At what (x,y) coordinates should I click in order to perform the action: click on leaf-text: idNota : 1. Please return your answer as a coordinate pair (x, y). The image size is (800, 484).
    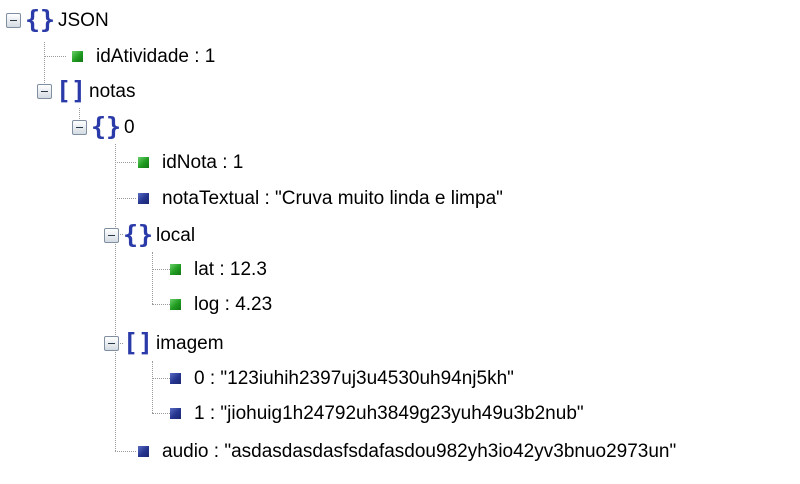
    Looking at the image, I should click on (203, 162).